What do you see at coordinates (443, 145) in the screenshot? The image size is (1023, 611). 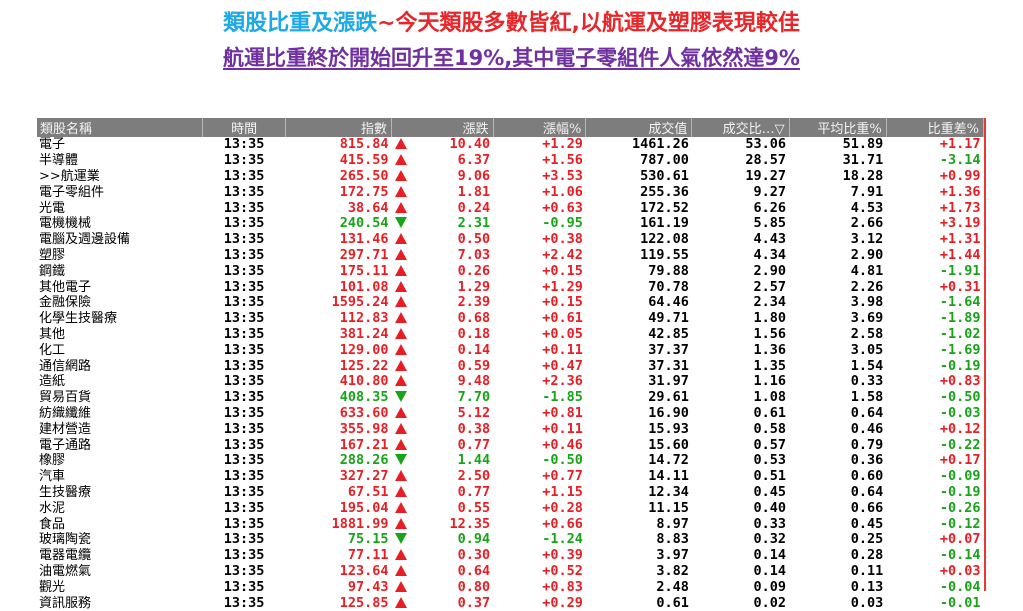 I see `change-cell: 10.40` at bounding box center [443, 145].